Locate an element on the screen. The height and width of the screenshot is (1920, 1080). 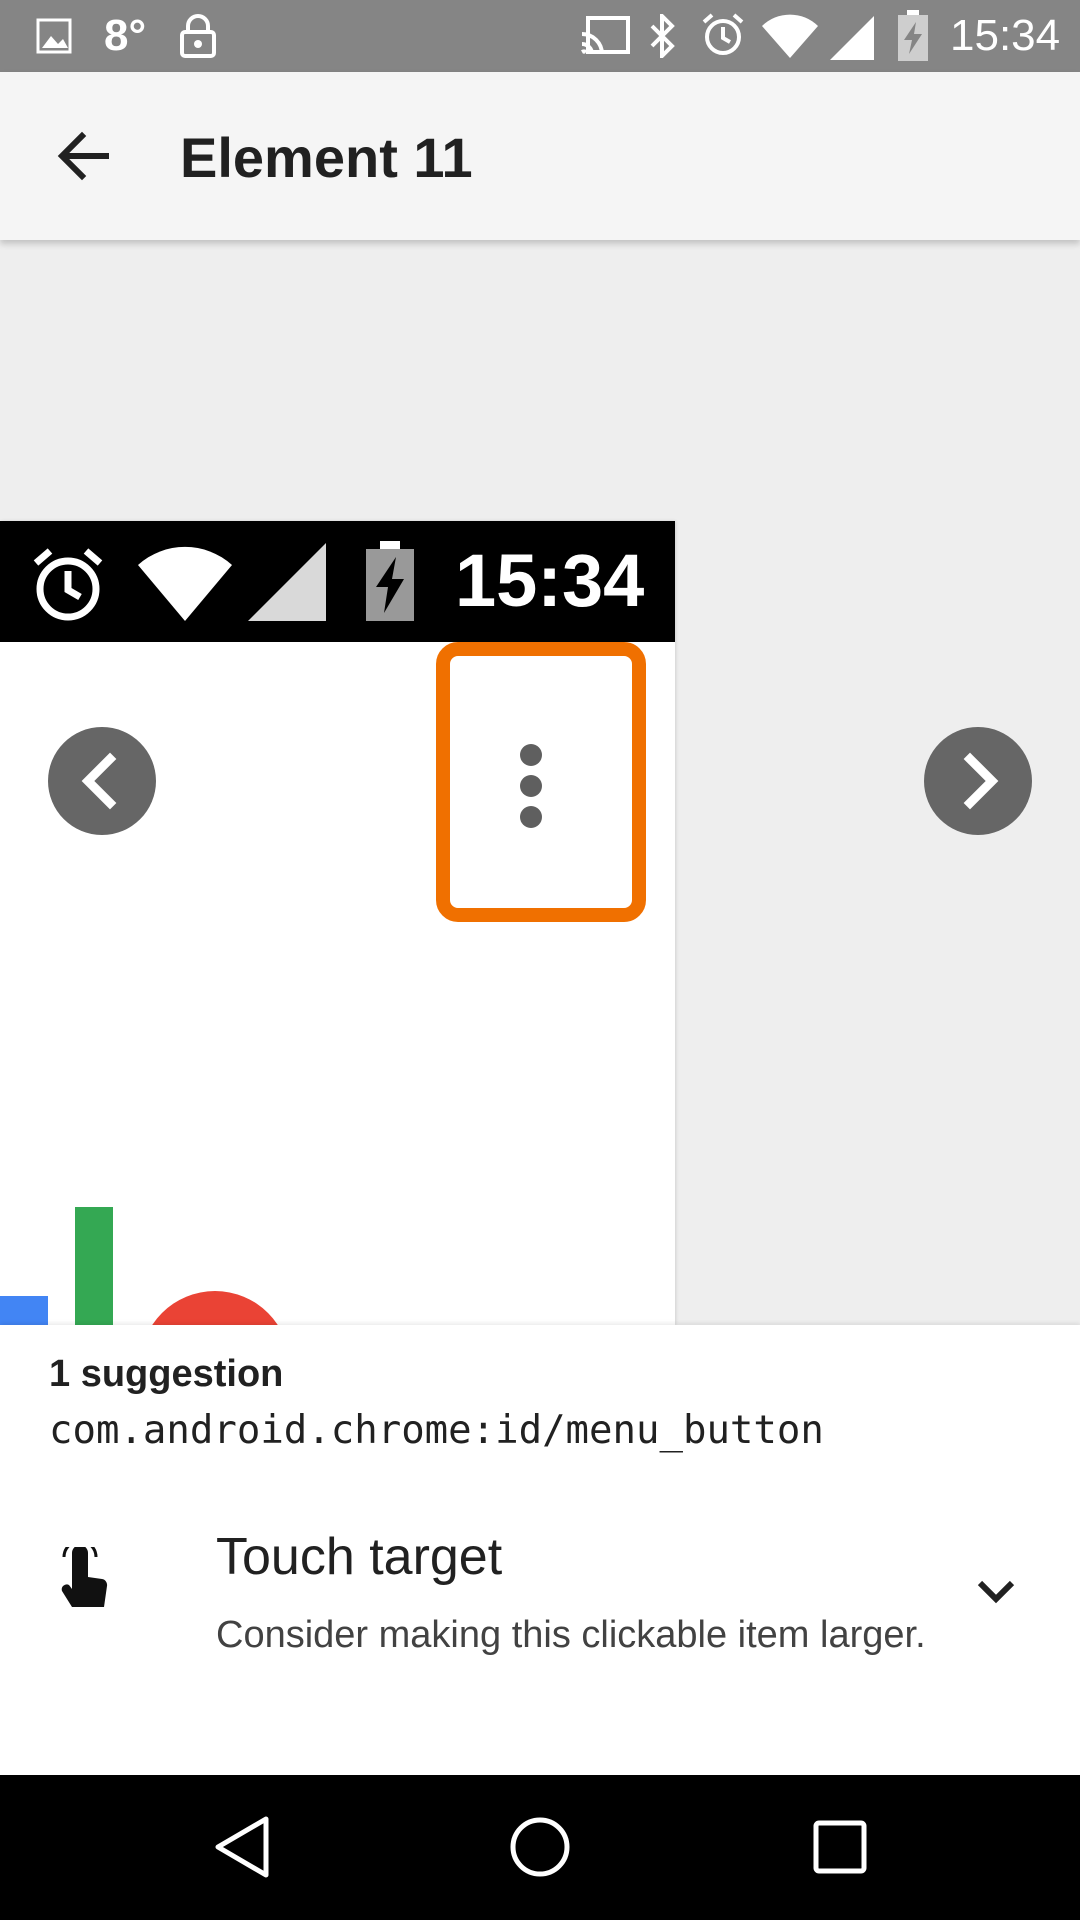
home-nav-icon is located at coordinates (540, 1847).